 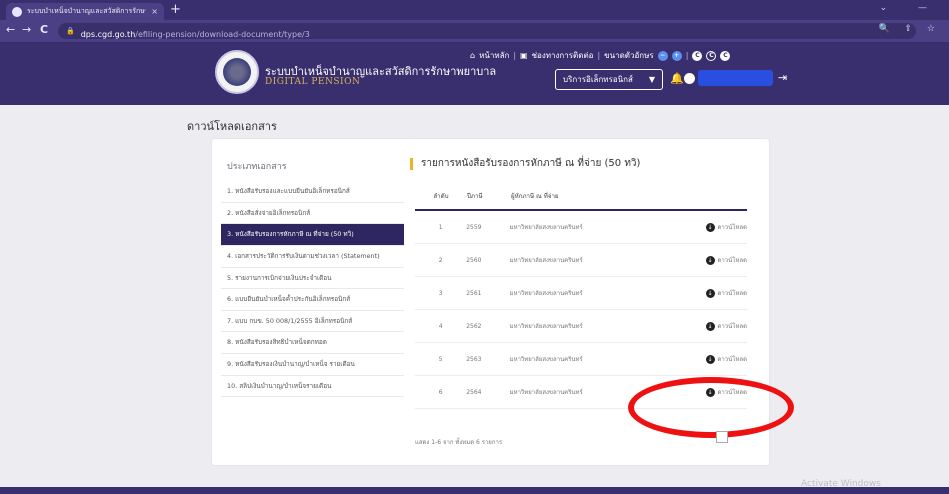 I want to click on table-row: 2 2560 มหาวิทยาลัยสงขลานครินทร์ ↓ ดาวน์โหลด, so click(x=581, y=260).